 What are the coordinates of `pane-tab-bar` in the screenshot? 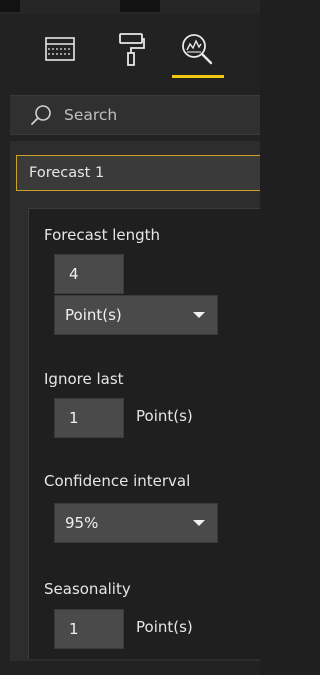 It's located at (130, 51).